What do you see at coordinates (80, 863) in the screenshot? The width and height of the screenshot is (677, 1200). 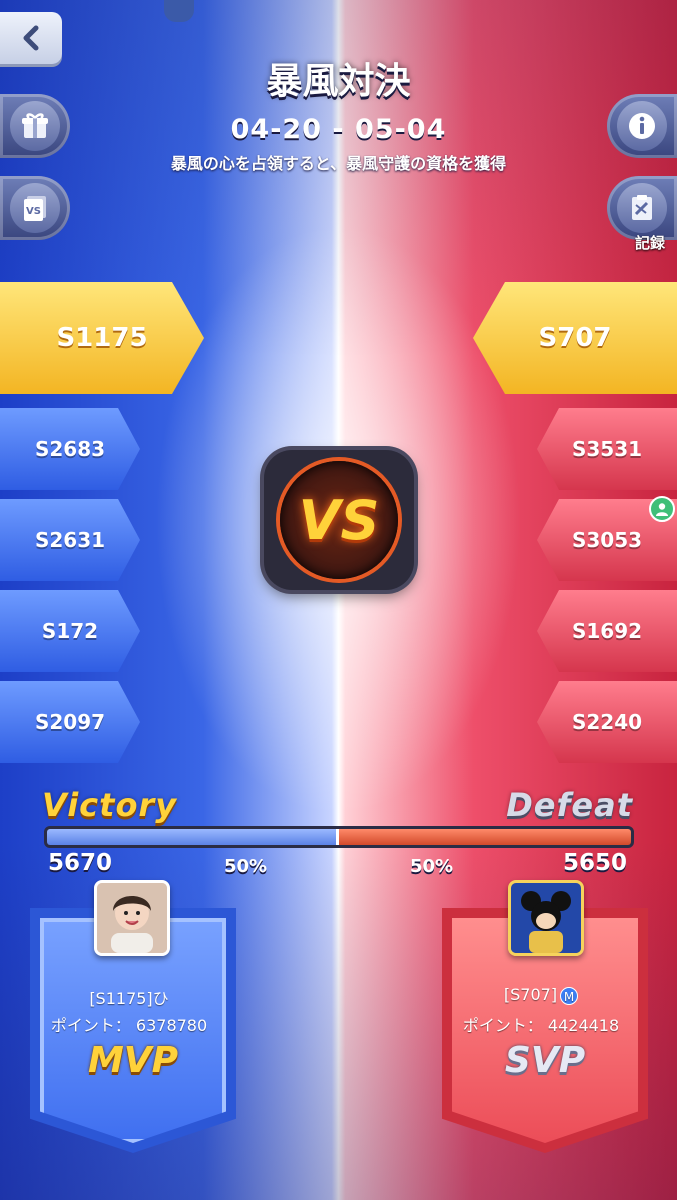 I see `left-score: 5670` at bounding box center [80, 863].